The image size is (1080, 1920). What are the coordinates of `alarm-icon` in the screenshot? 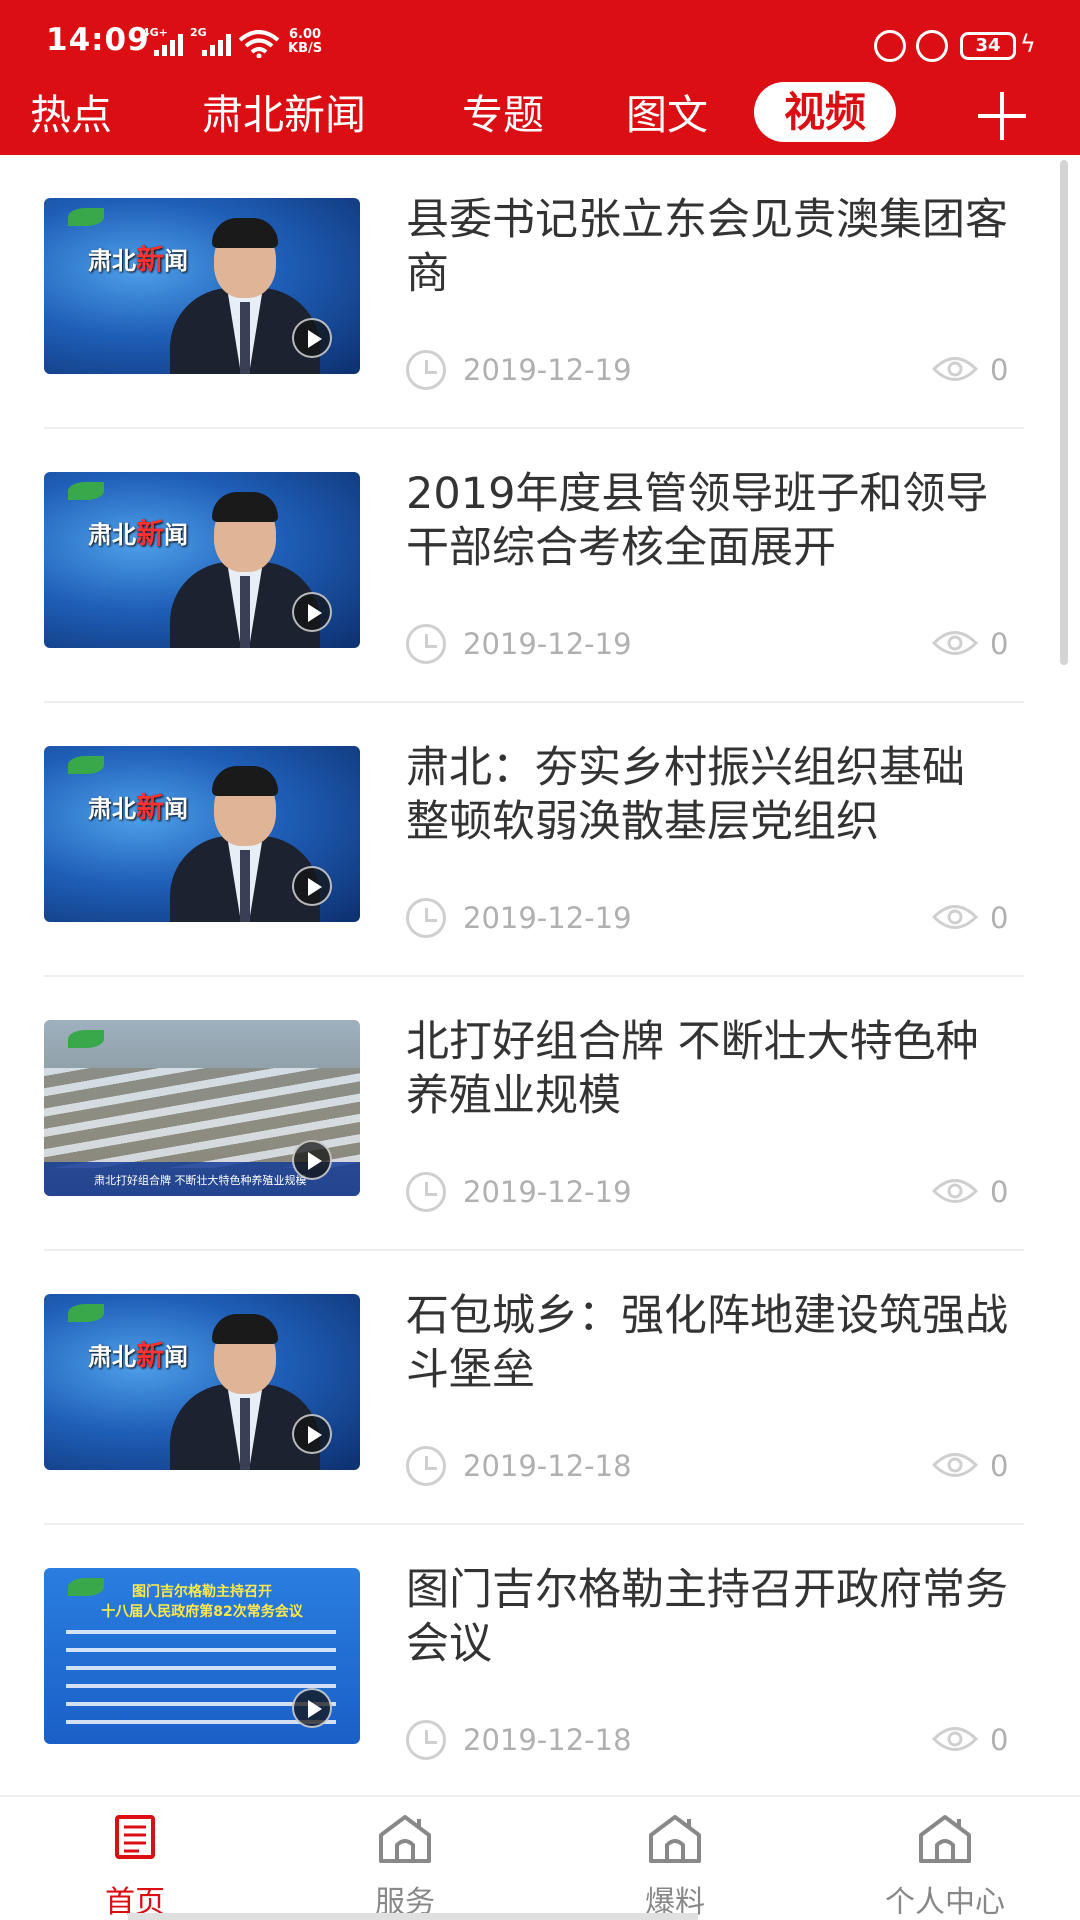 It's located at (932, 46).